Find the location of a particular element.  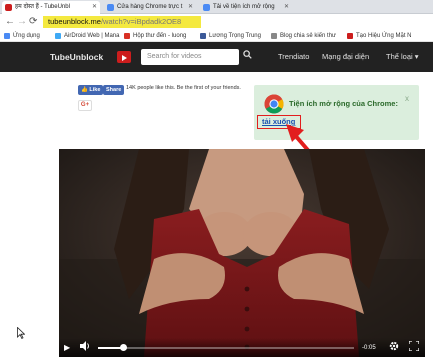

fullscreen-icon is located at coordinates (414, 348).